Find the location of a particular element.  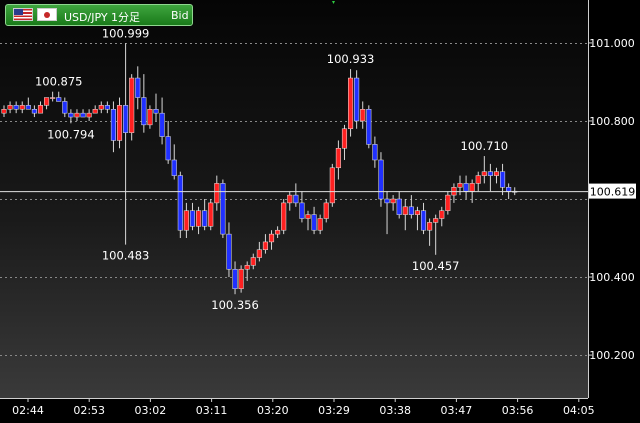

price-side-label: Bid is located at coordinates (180, 15).